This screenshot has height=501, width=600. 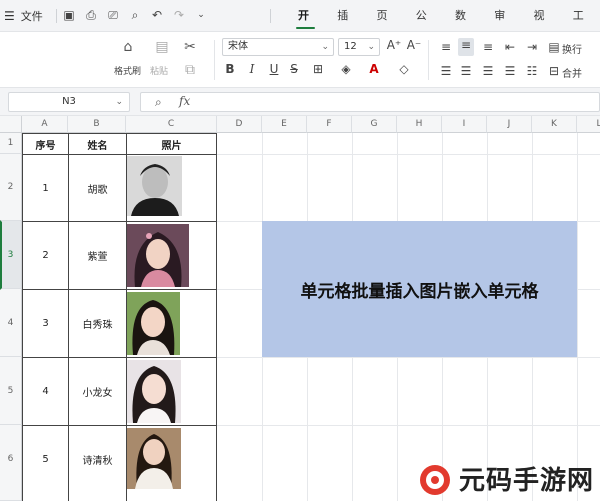 What do you see at coordinates (45, 459) in the screenshot?
I see `cell-id: 5` at bounding box center [45, 459].